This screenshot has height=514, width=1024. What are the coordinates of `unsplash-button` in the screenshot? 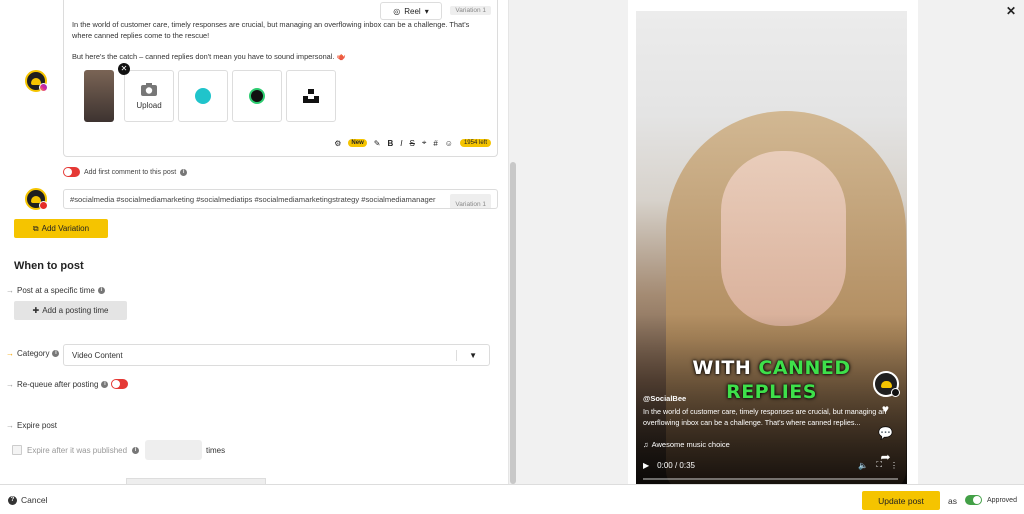 It's located at (311, 96).